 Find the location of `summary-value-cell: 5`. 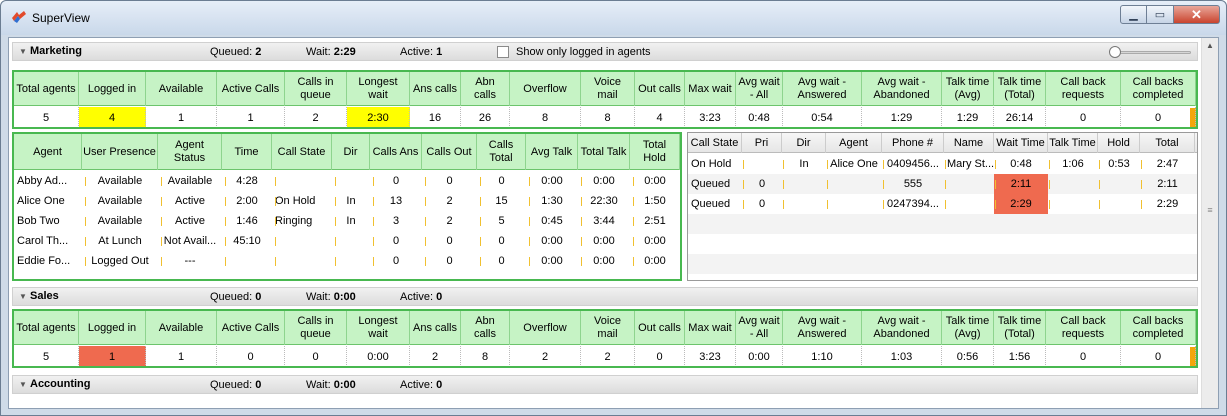

summary-value-cell: 5 is located at coordinates (46, 117).